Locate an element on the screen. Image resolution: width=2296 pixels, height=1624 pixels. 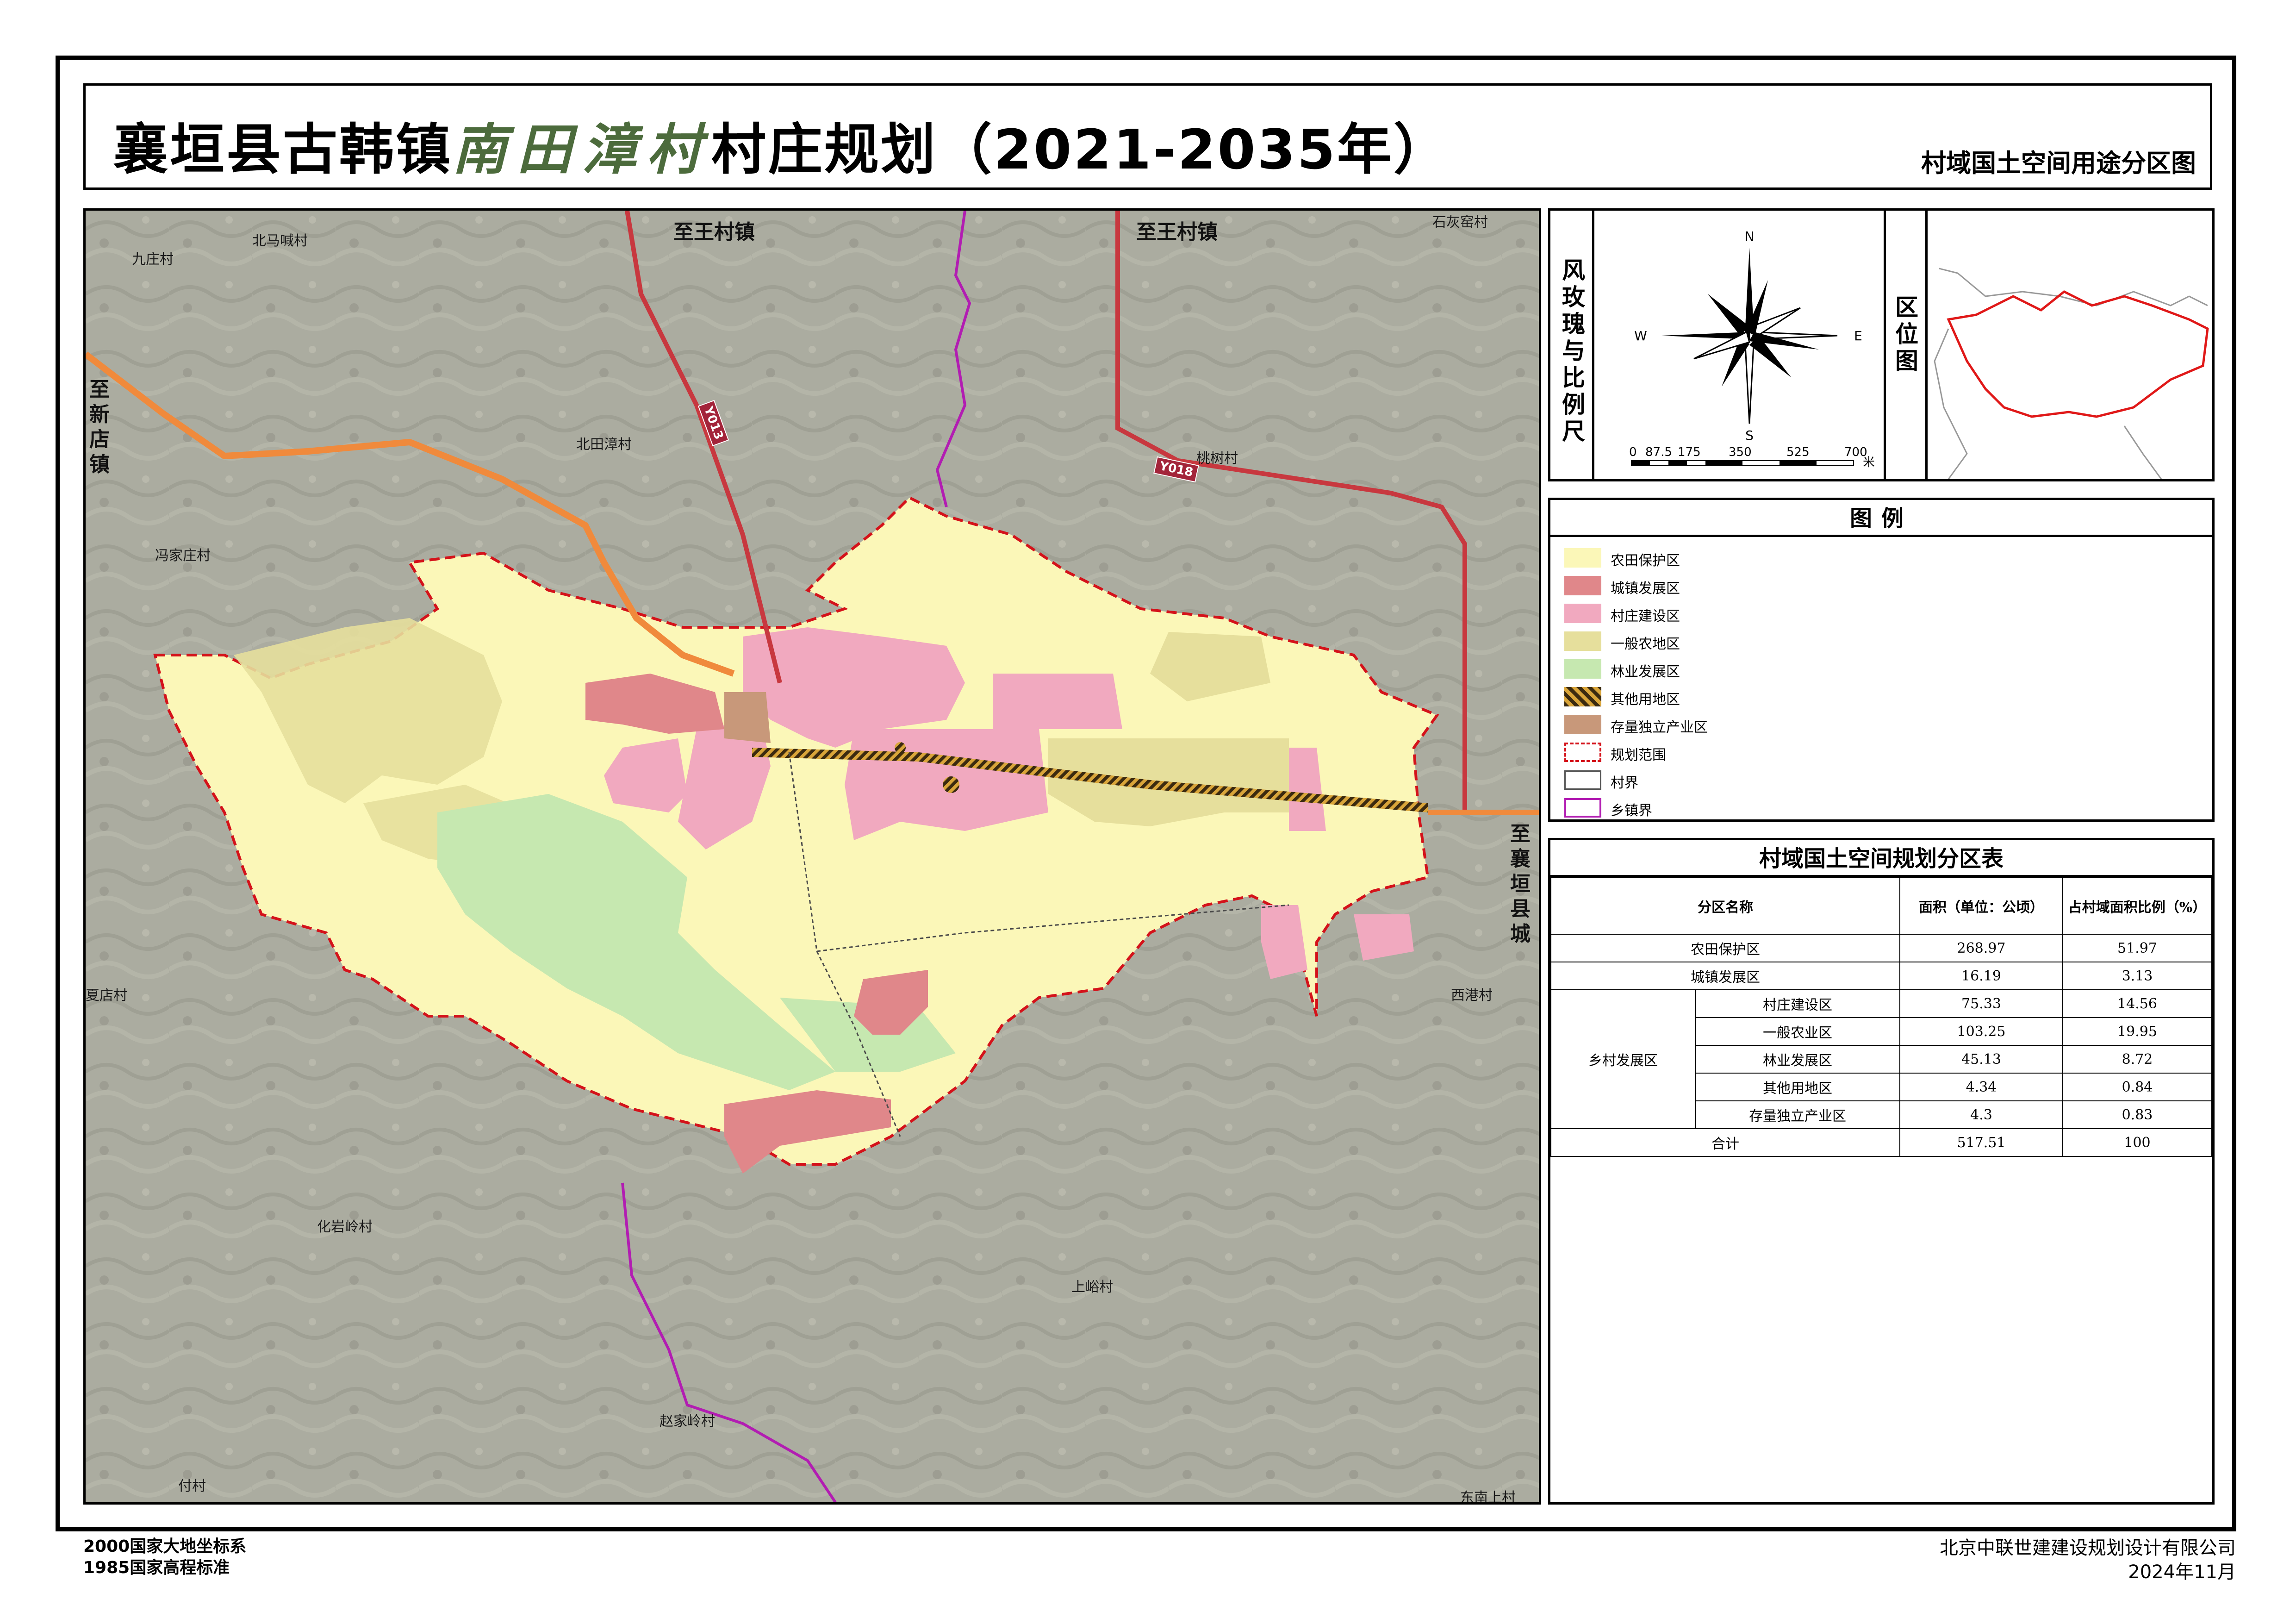
legend-label: 农田保护区 is located at coordinates (1645, 561).